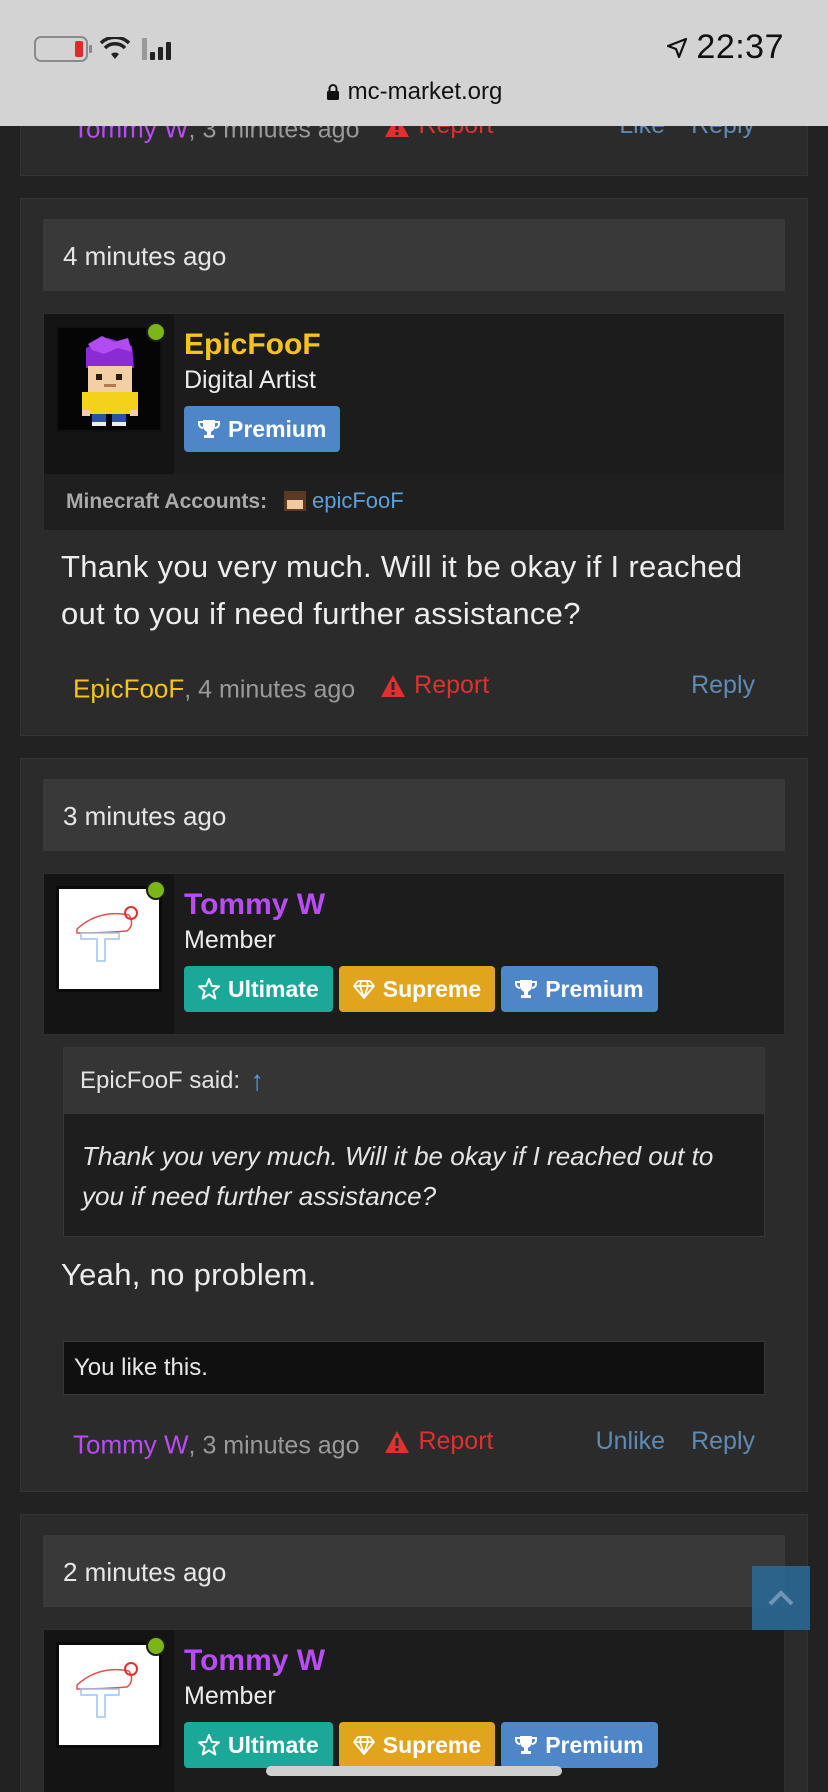 Image resolution: width=828 pixels, height=1792 pixels. I want to click on post-date: 2 minutes ago, so click(145, 1572).